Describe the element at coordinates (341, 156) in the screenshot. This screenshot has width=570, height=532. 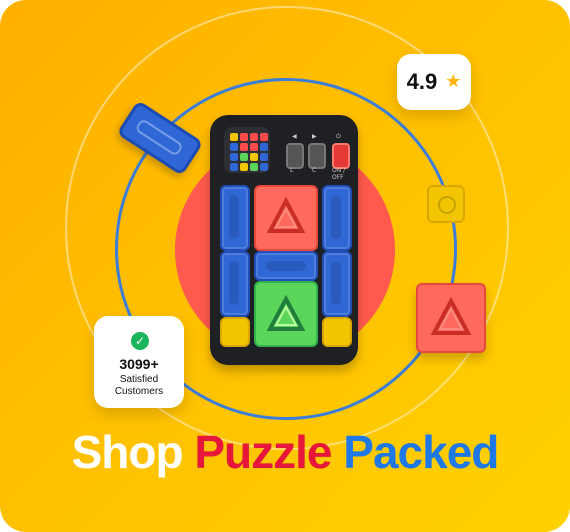
I see `power-switch` at that location.